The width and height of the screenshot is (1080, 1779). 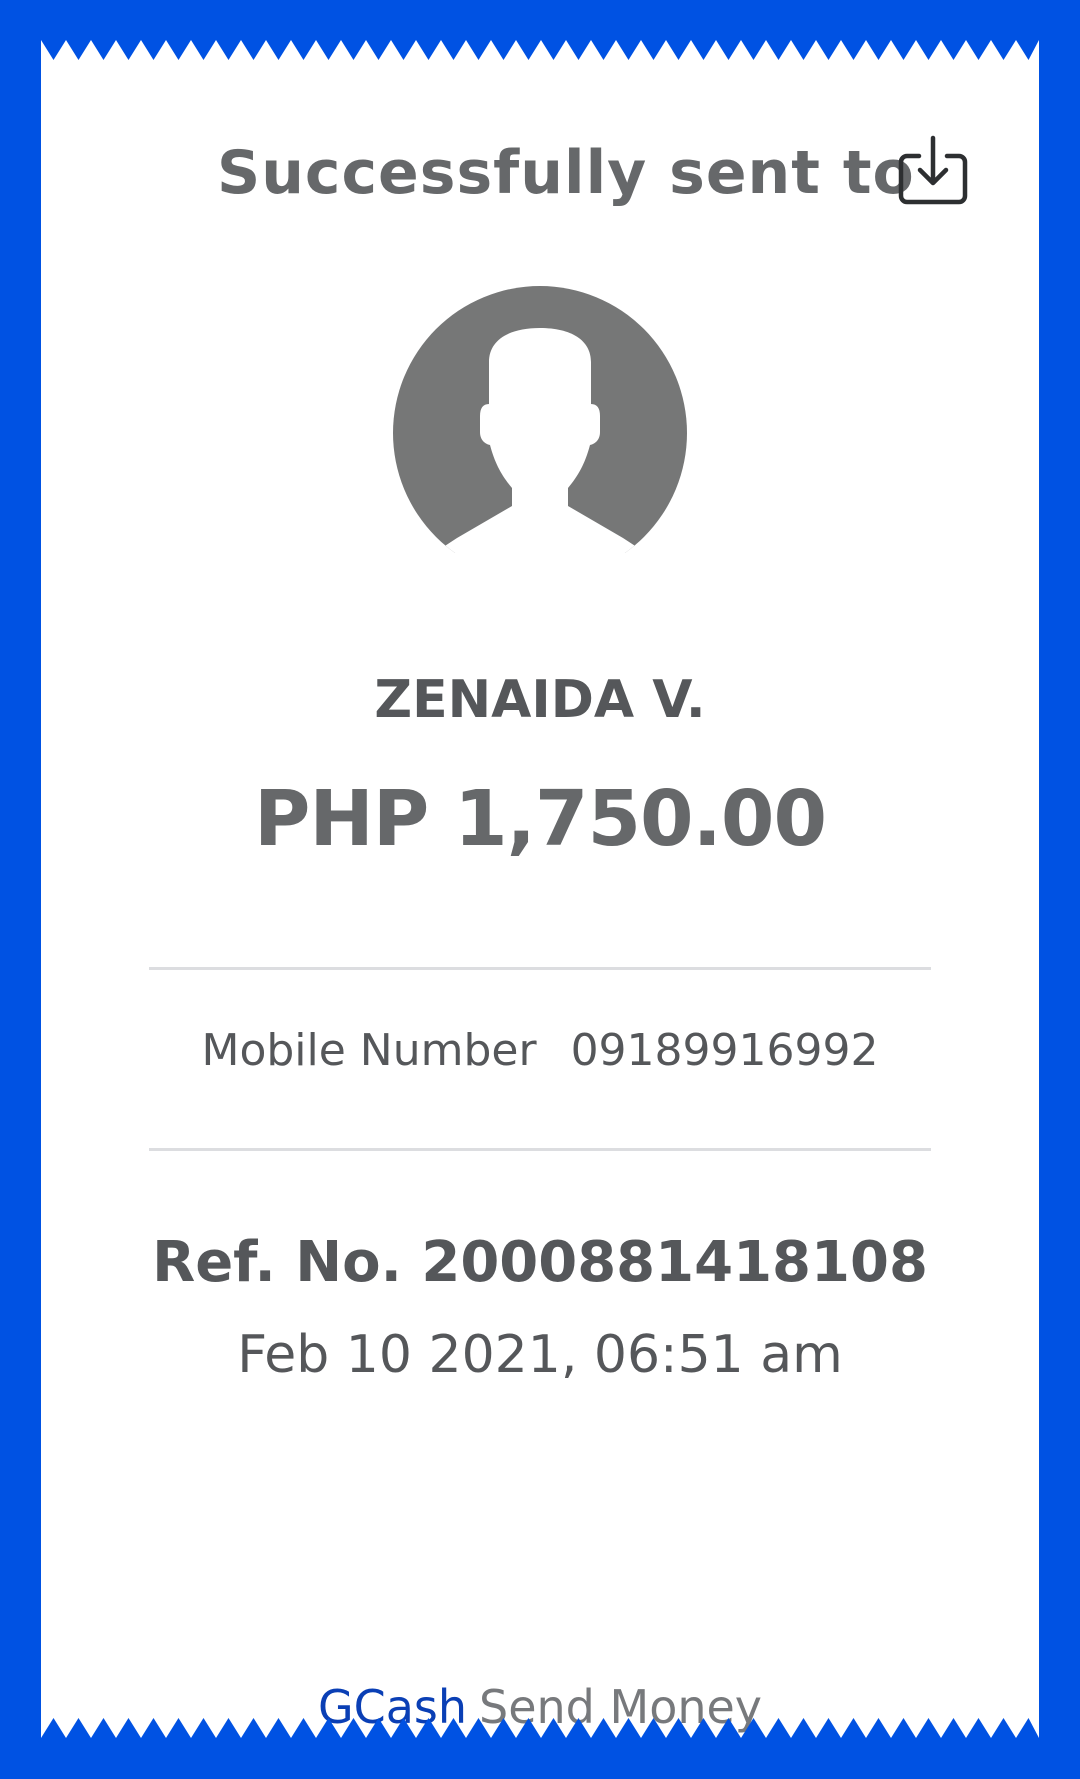 I want to click on amount-sent: PHP 1,750.00, so click(x=540, y=819).